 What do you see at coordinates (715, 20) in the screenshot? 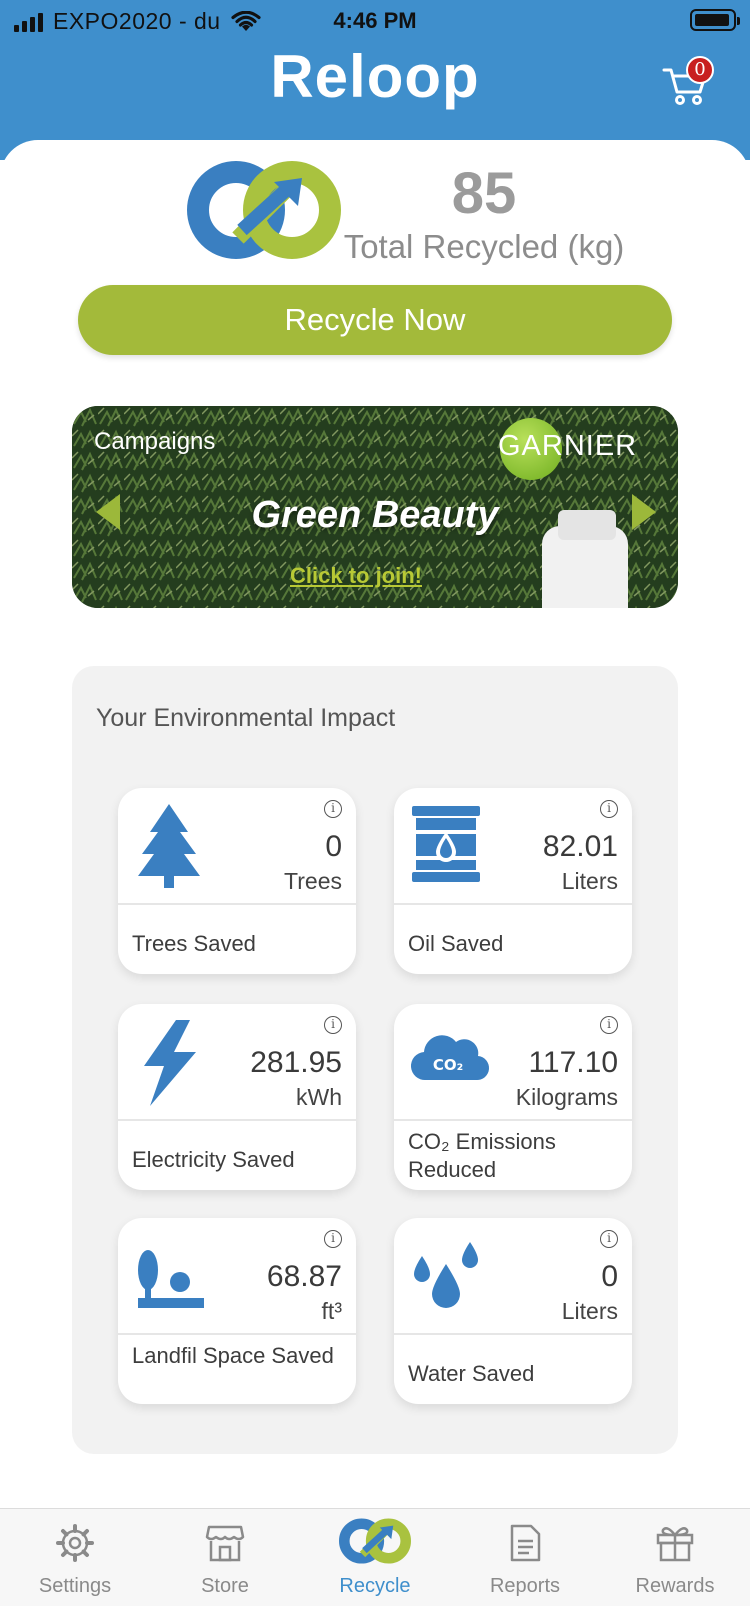
I see `battery-icon` at bounding box center [715, 20].